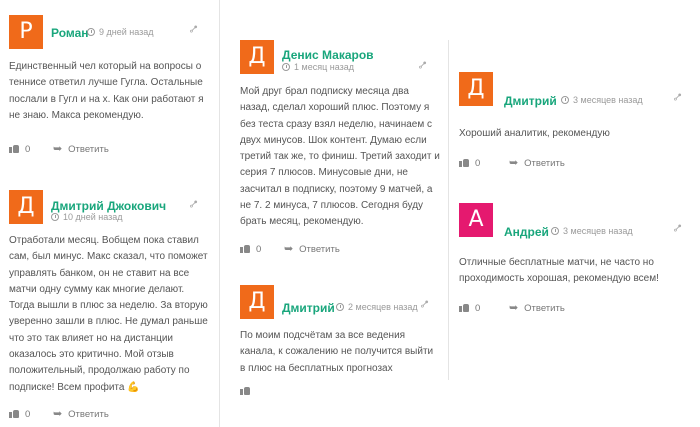  I want to click on avatar: А, so click(476, 220).